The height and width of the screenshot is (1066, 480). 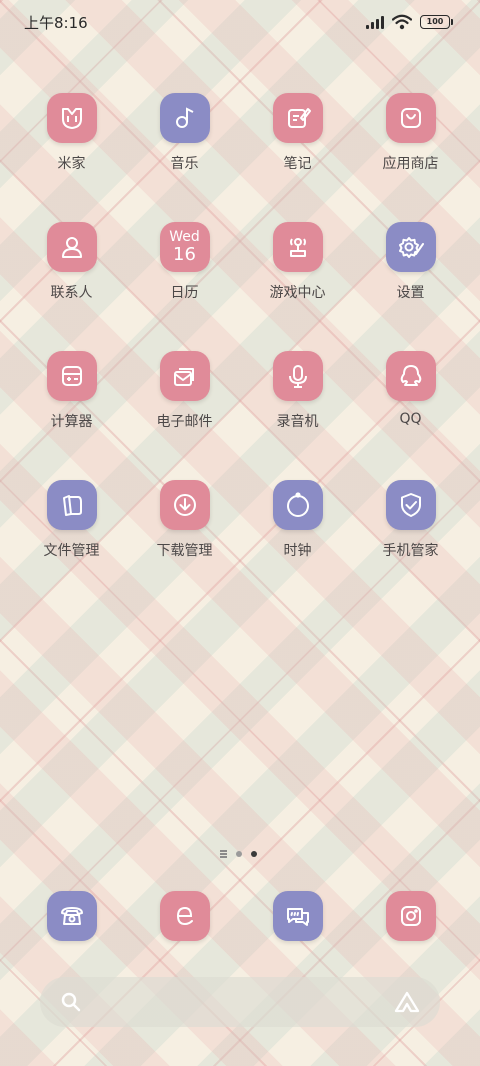 I want to click on calculator-icon, so click(x=71, y=376).